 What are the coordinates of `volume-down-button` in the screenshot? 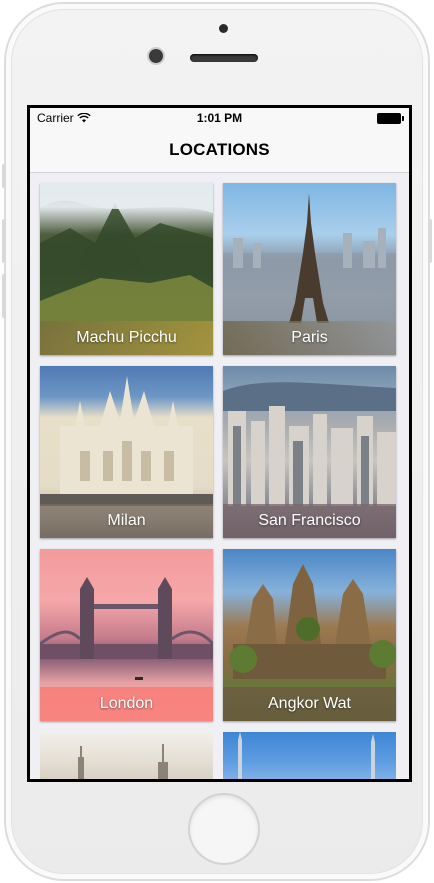 It's located at (4, 296).